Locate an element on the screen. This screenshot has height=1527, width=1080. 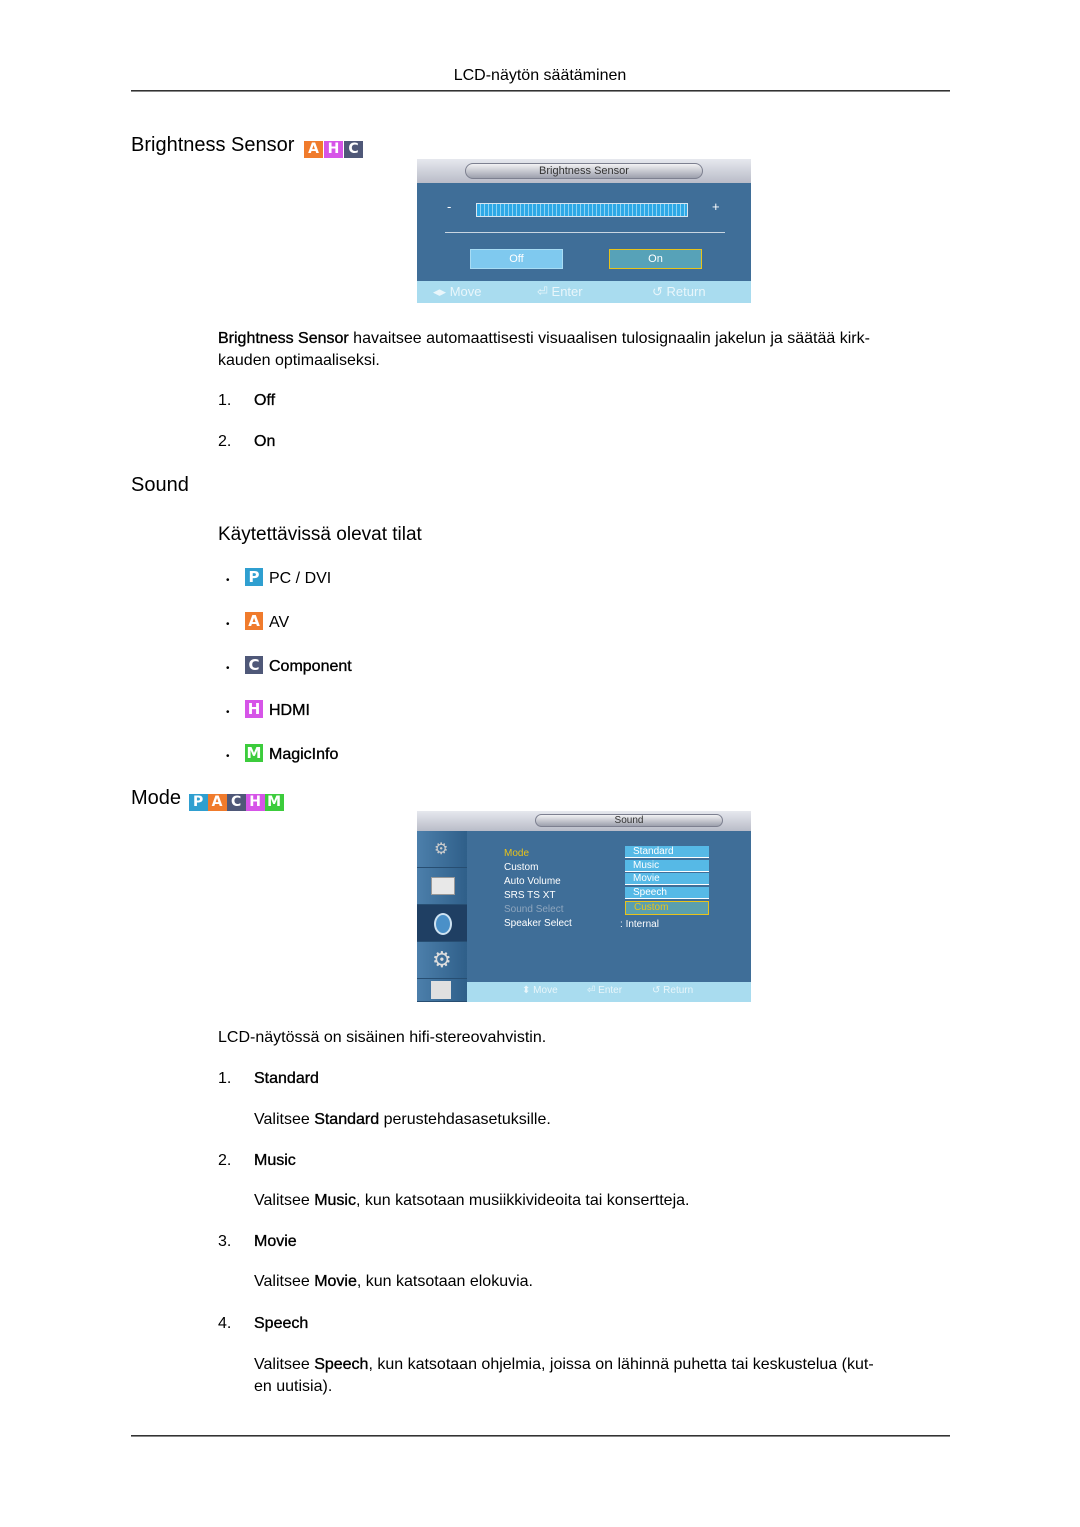
speaker-value: Internal is located at coordinates (642, 924).